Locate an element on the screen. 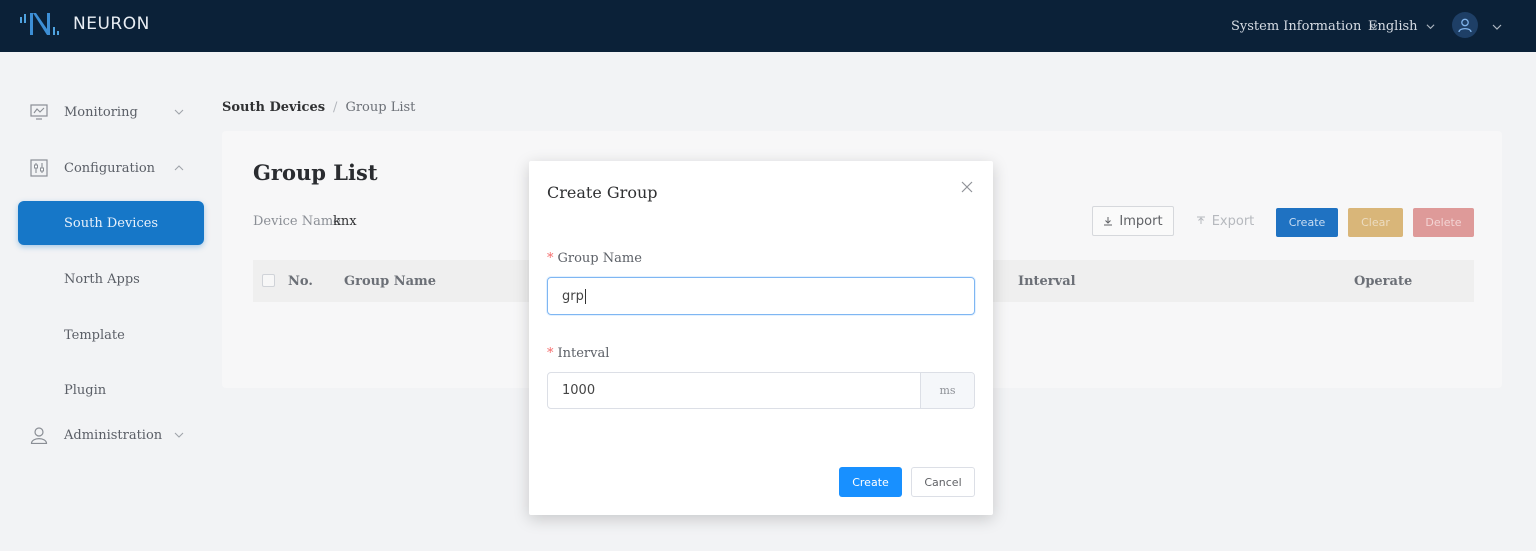 The image size is (1536, 551). interval-label: * Interval is located at coordinates (578, 353).